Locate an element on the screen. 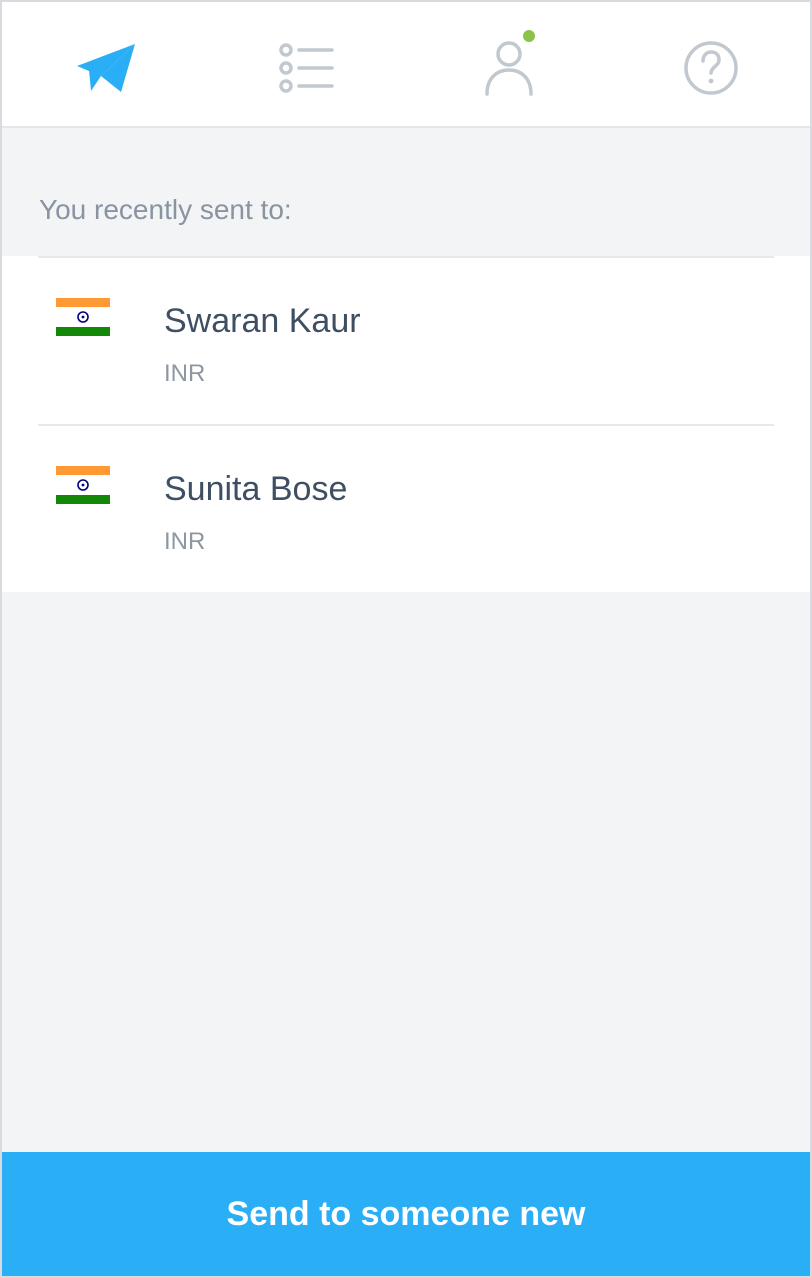  send-to-someone-new-button: Send to someone new is located at coordinates (406, 1214).